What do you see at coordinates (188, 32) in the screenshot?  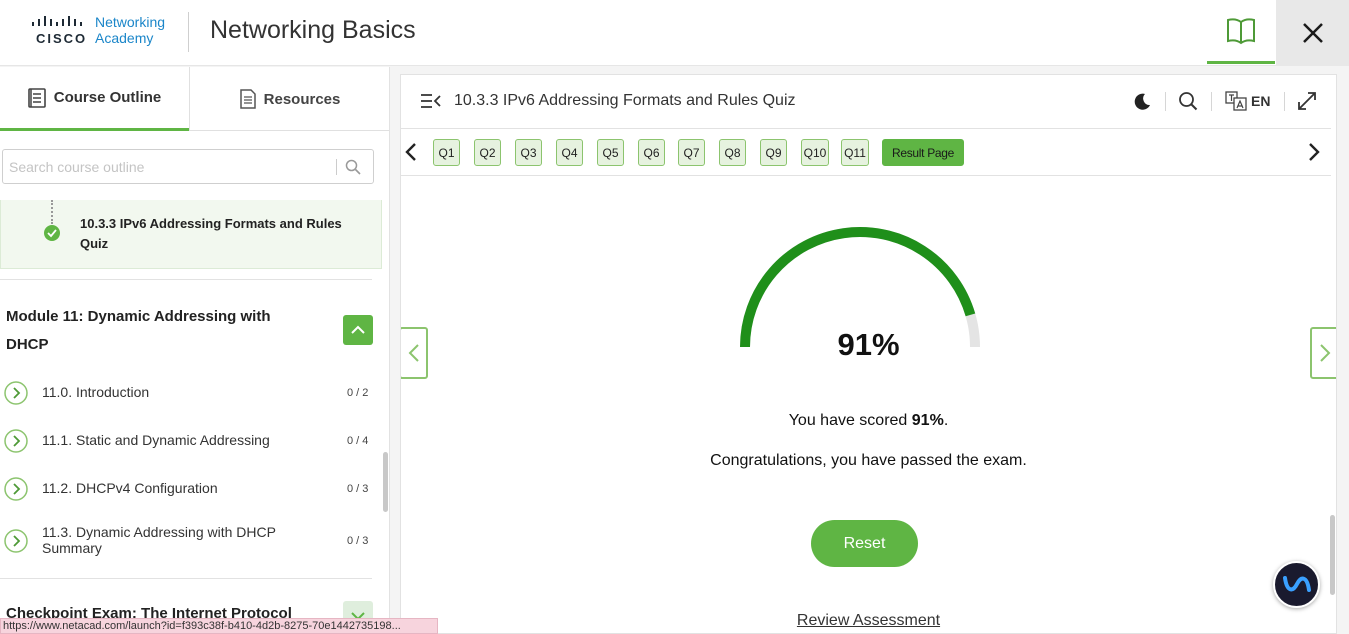 I see `header-divider` at bounding box center [188, 32].